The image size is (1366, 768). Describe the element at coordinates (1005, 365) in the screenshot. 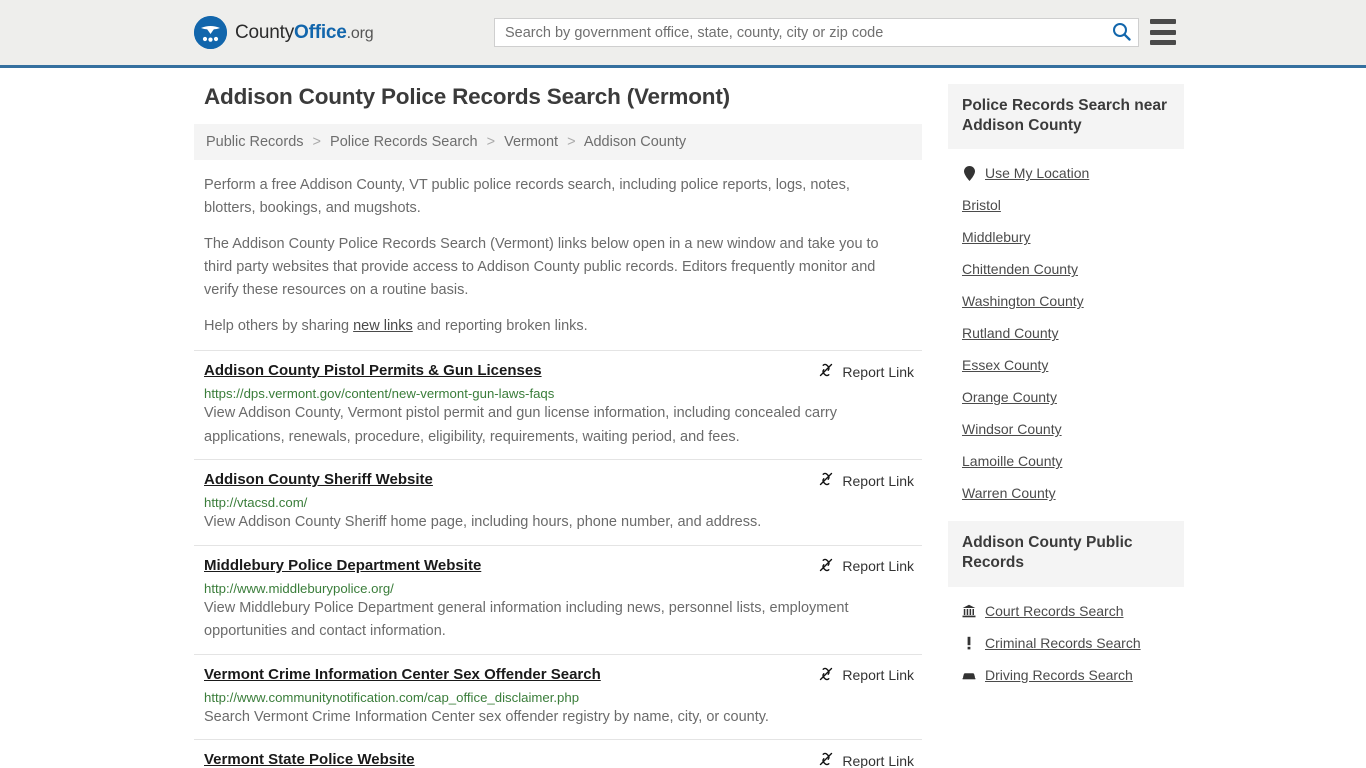

I see `sidebar-link-label: Essex County` at that location.